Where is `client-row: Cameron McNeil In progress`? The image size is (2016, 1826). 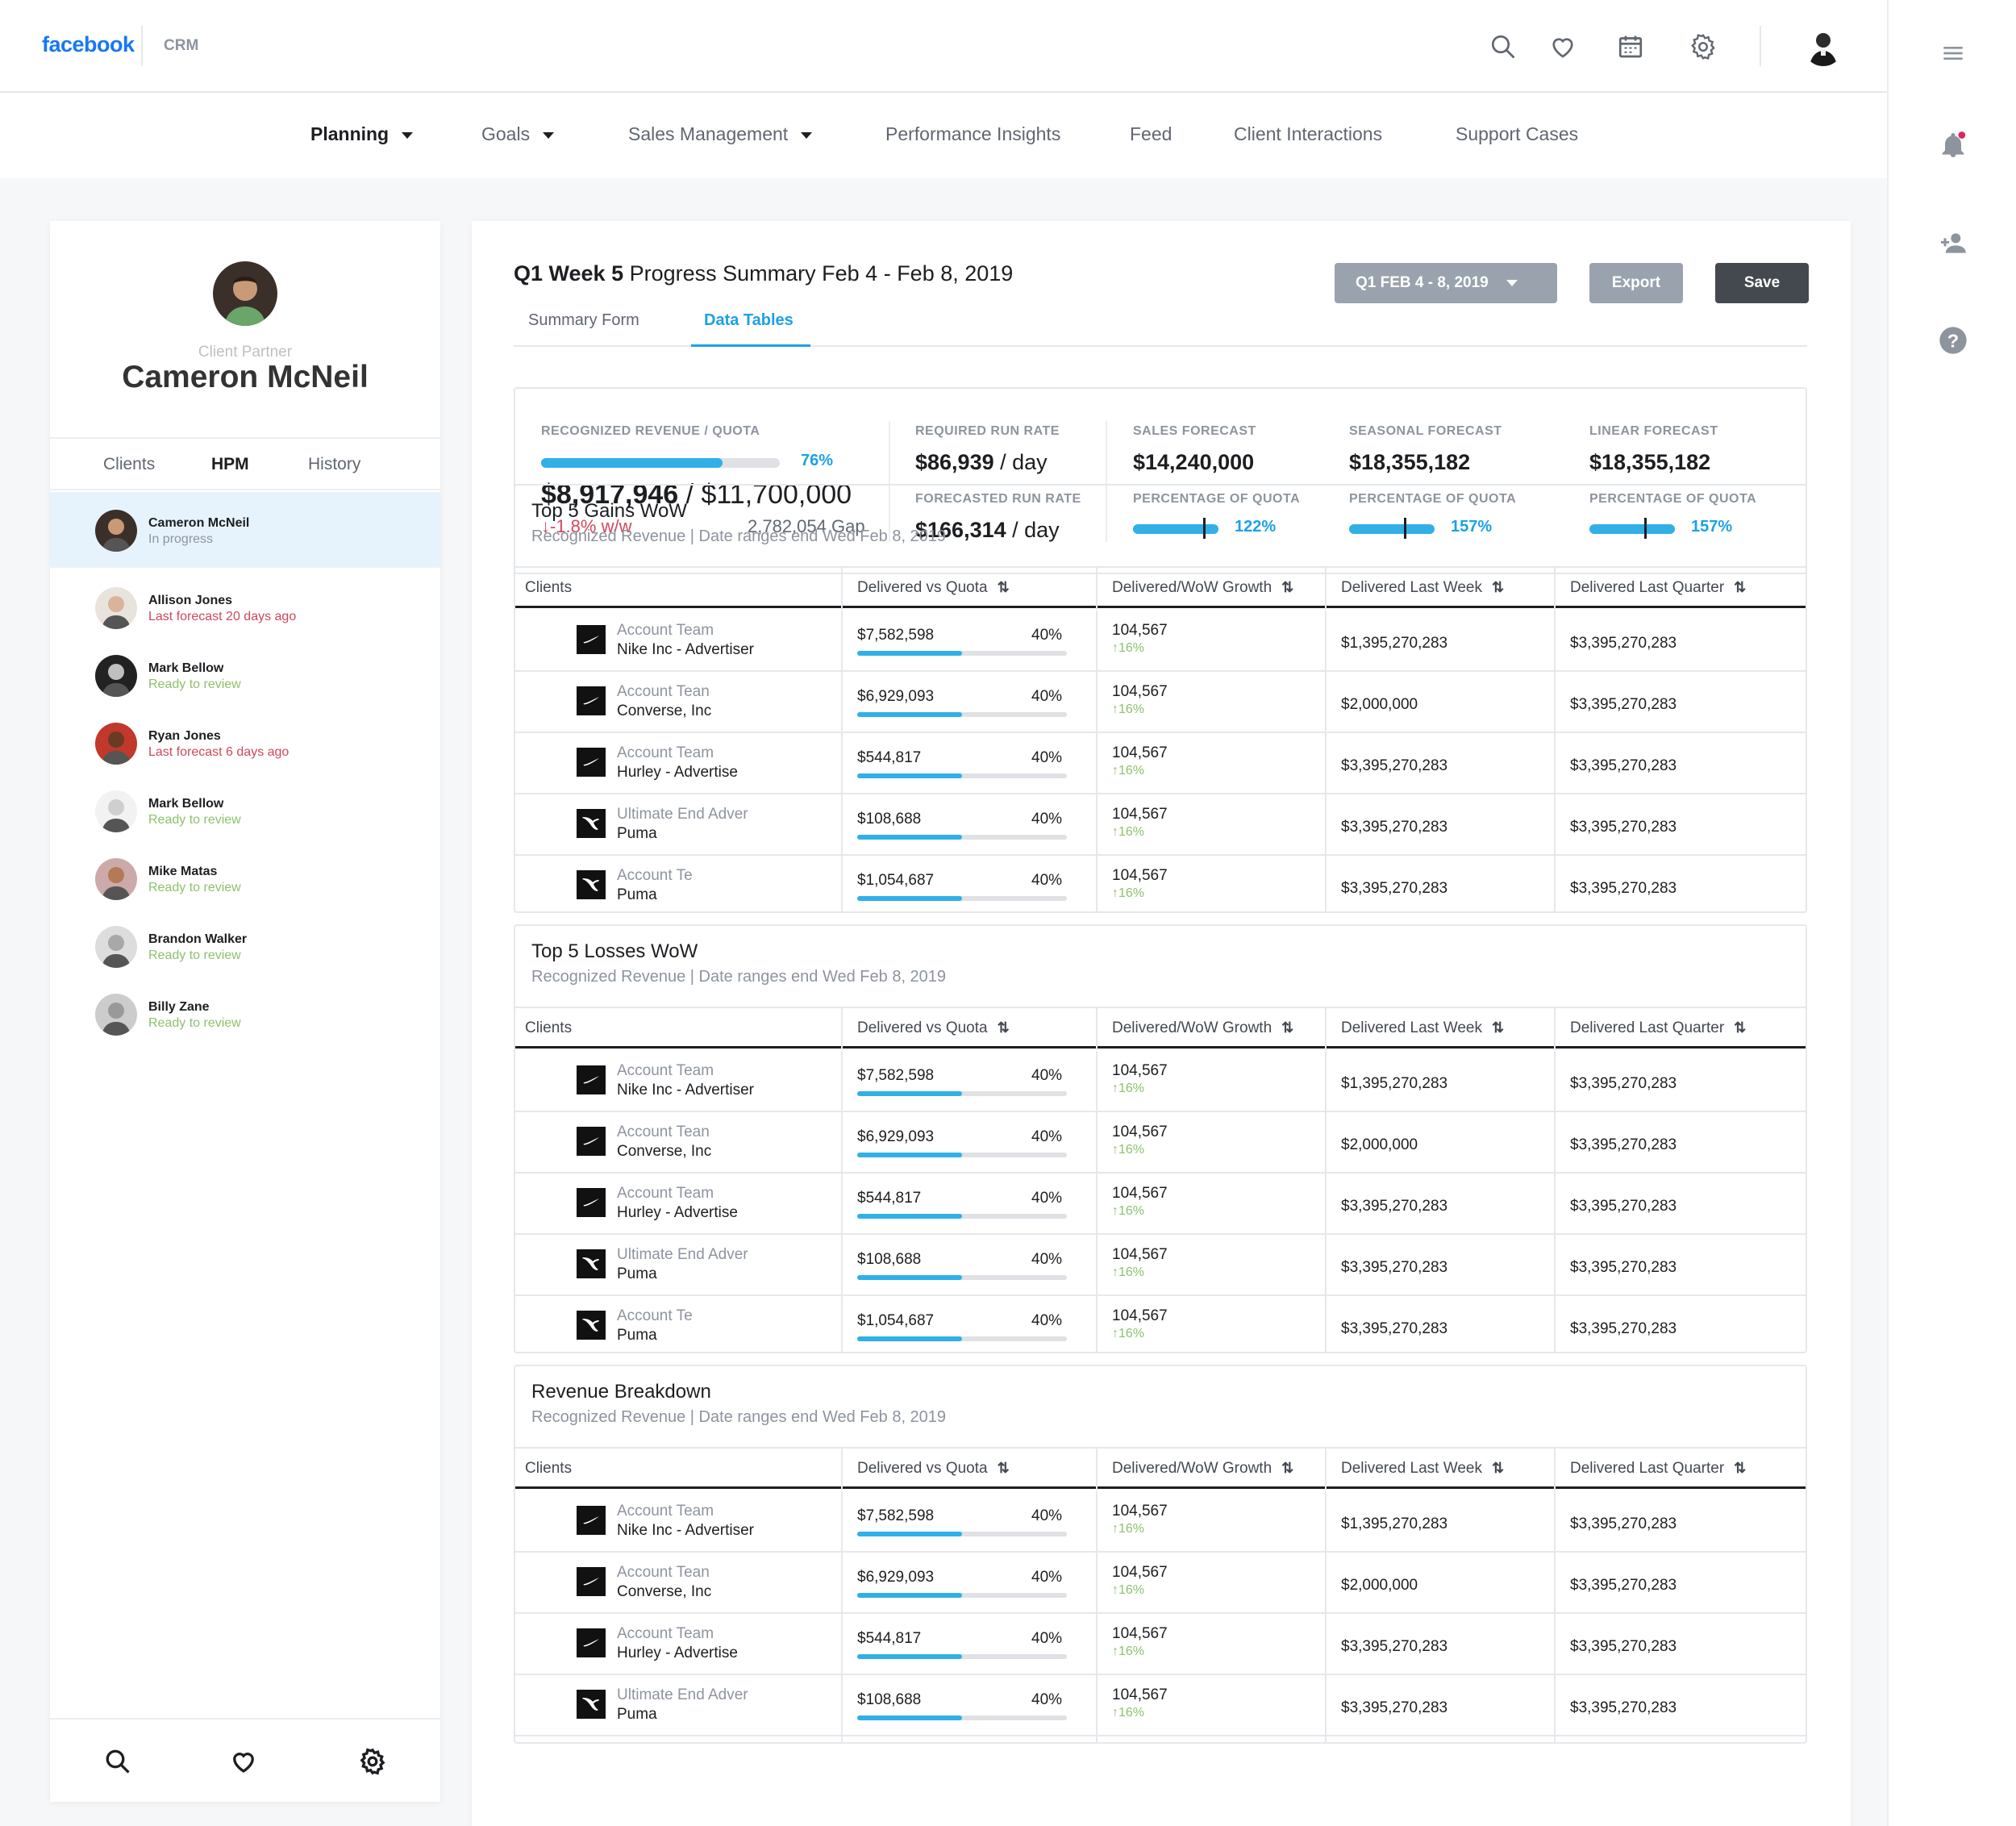 client-row: Cameron McNeil In progress is located at coordinates (245, 530).